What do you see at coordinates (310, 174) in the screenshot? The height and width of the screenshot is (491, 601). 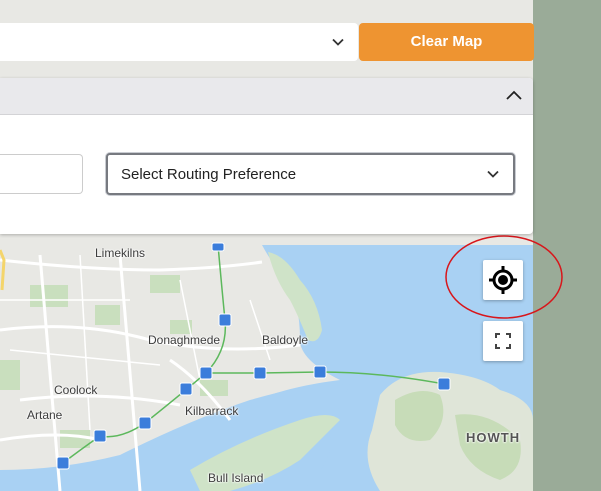 I see `routing-preference-select: Select Routing Preference` at bounding box center [310, 174].